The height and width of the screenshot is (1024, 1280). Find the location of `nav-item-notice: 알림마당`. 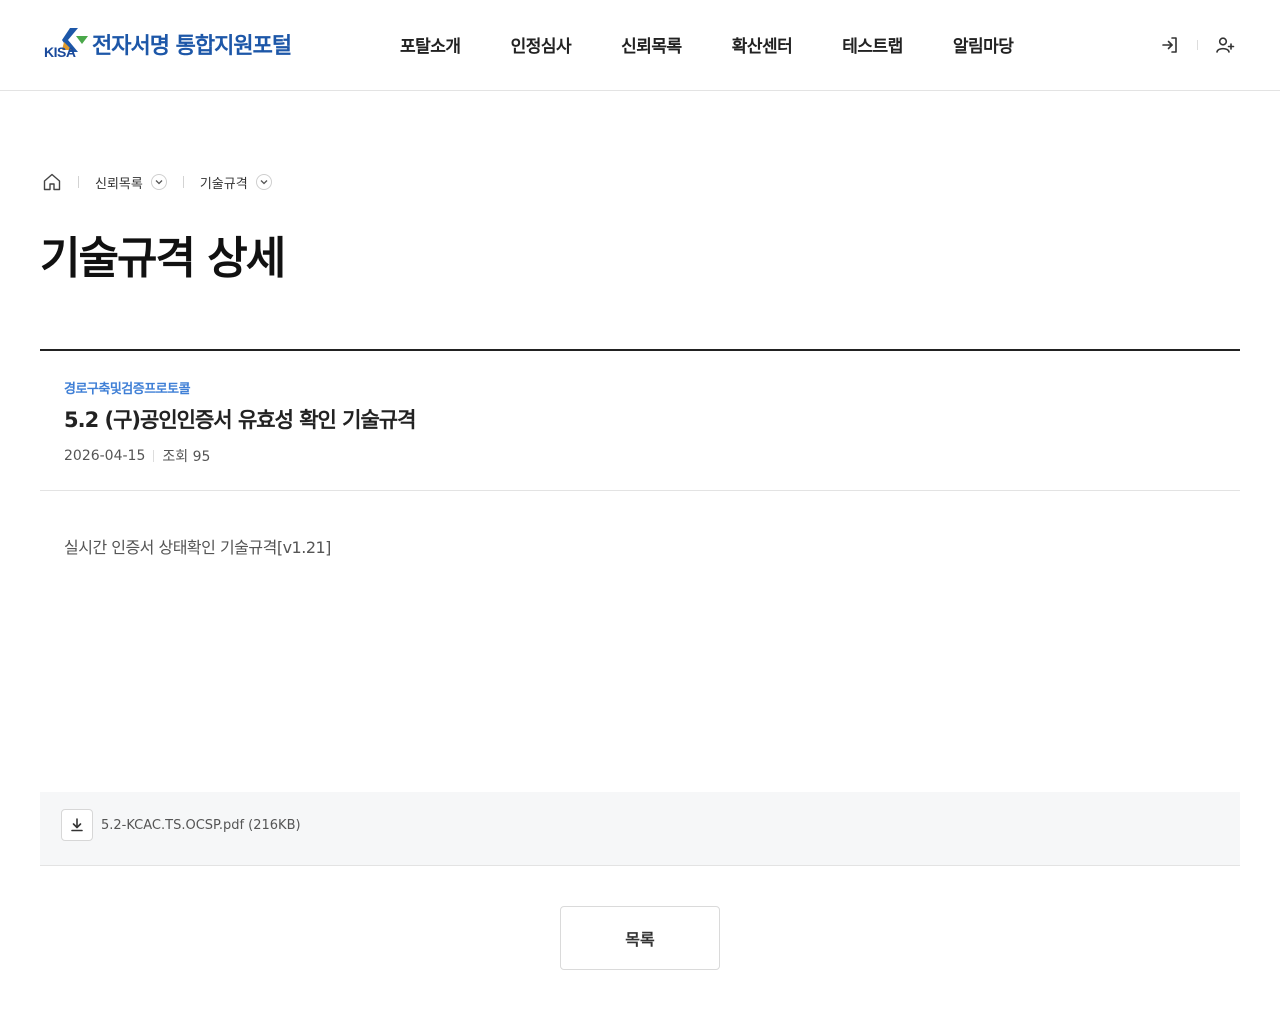

nav-item-notice: 알림마당 is located at coordinates (983, 44).